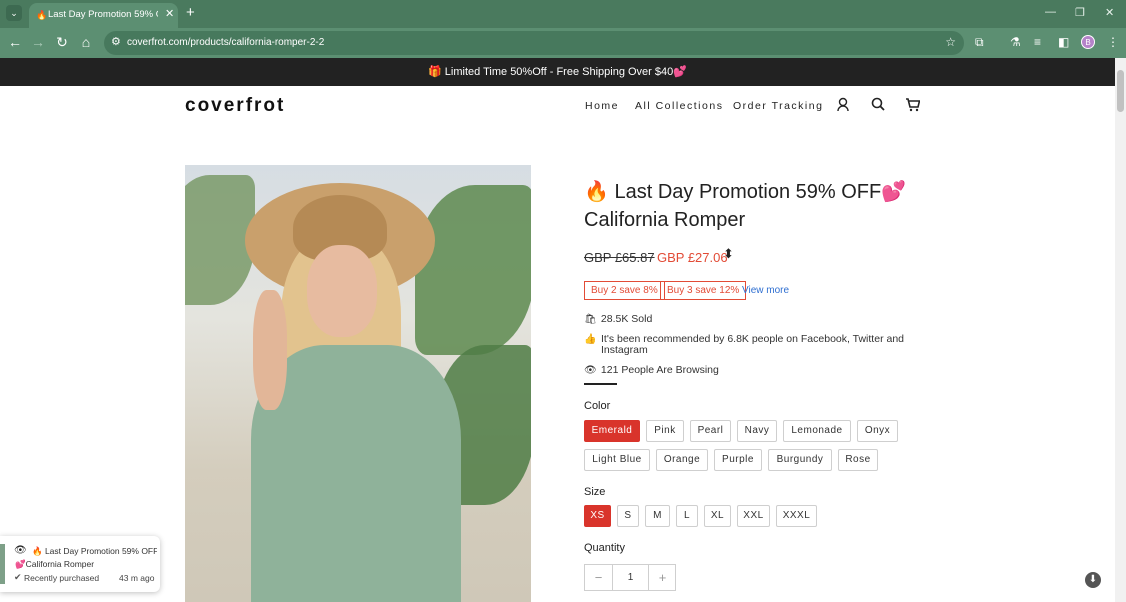  I want to click on arm-shape, so click(270, 350).